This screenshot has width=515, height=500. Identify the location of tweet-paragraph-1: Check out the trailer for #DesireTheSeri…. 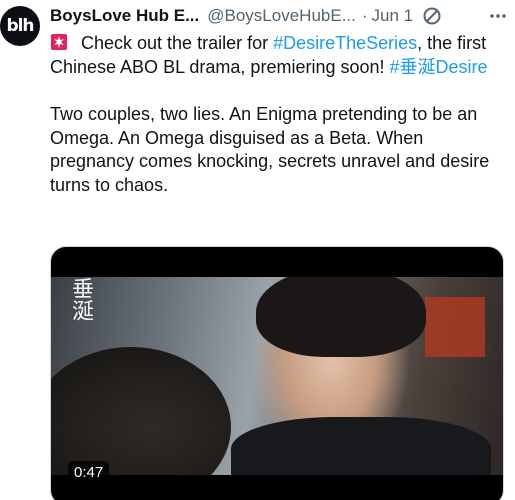
(275, 55).